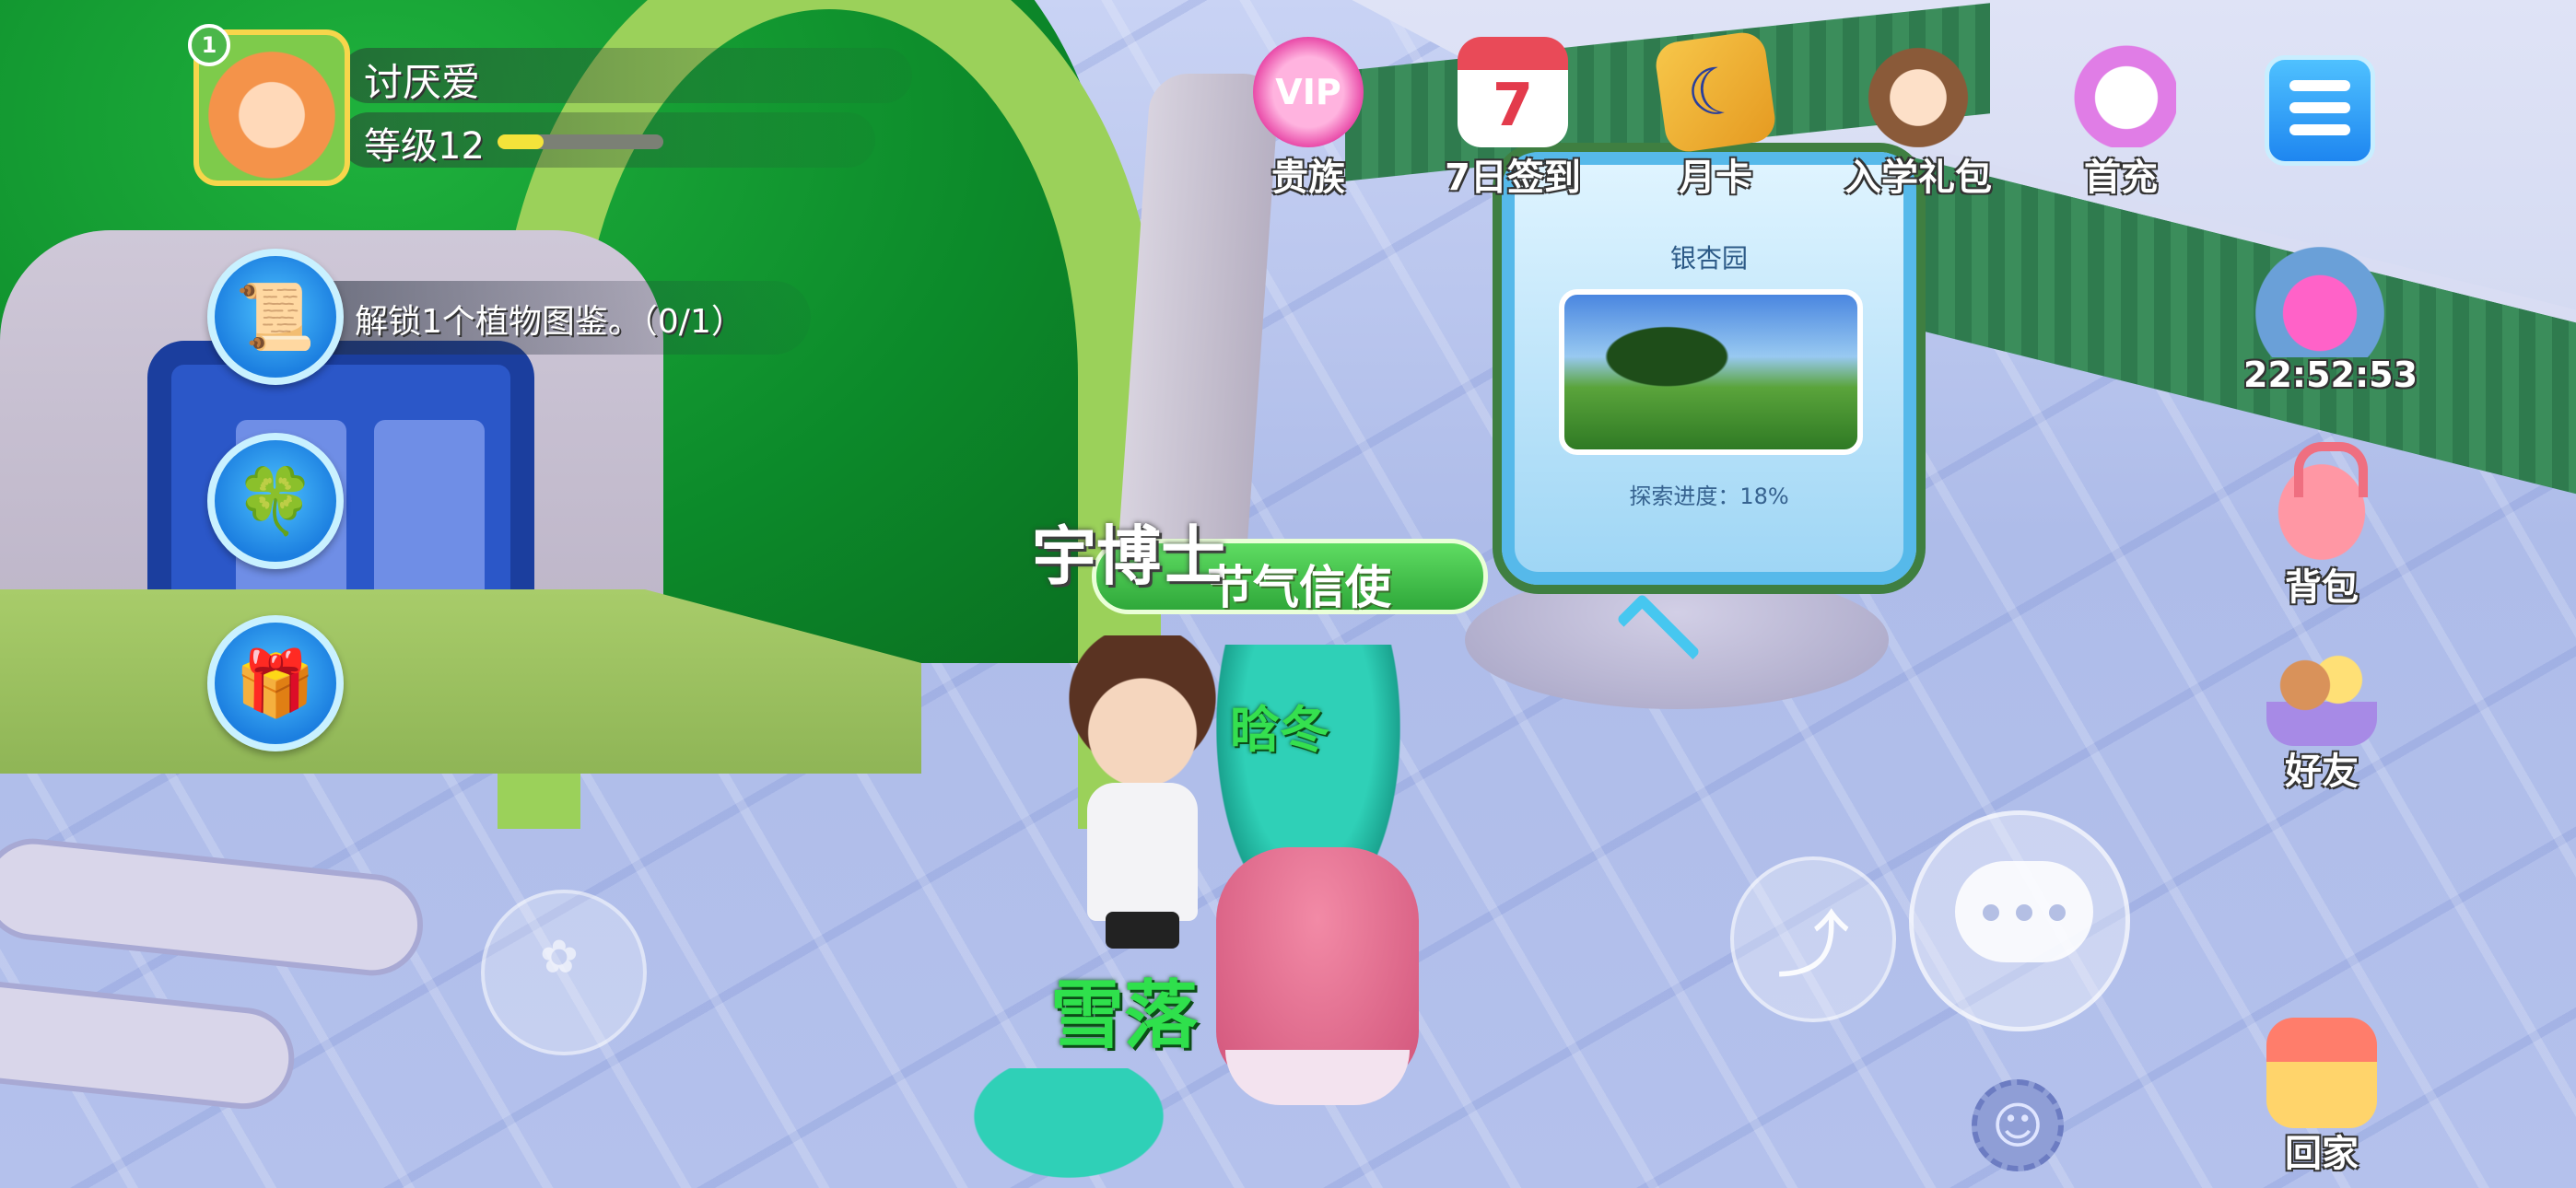  Describe the element at coordinates (1513, 92) in the screenshot. I see `calendar-icon` at that location.